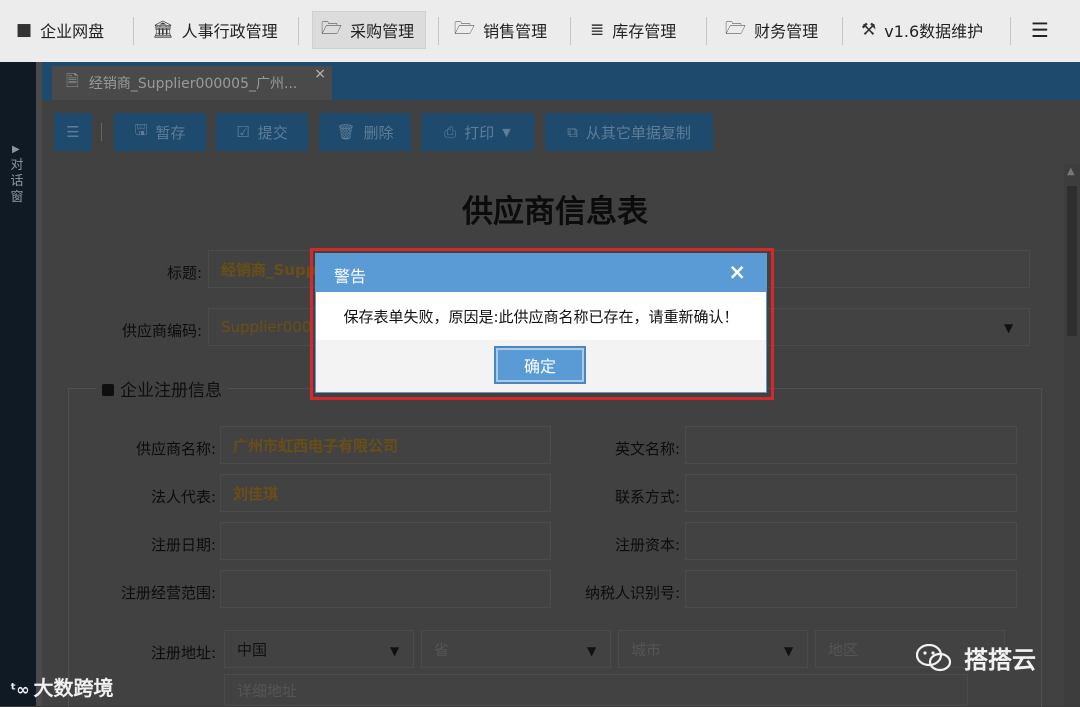 The image size is (1080, 707). I want to click on nav-item-hr: 🏛 人事行政管理, so click(215, 30).